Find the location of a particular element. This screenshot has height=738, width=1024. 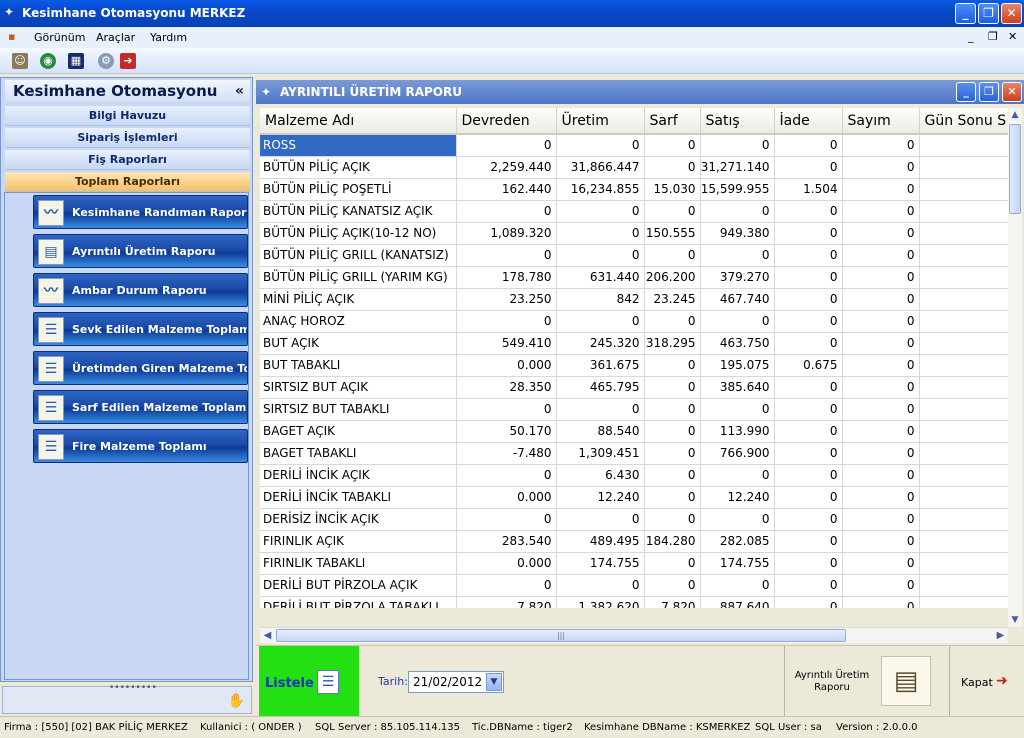

table-cell: DERİLİ BUT PİRZOLA AÇIK is located at coordinates (358, 585).